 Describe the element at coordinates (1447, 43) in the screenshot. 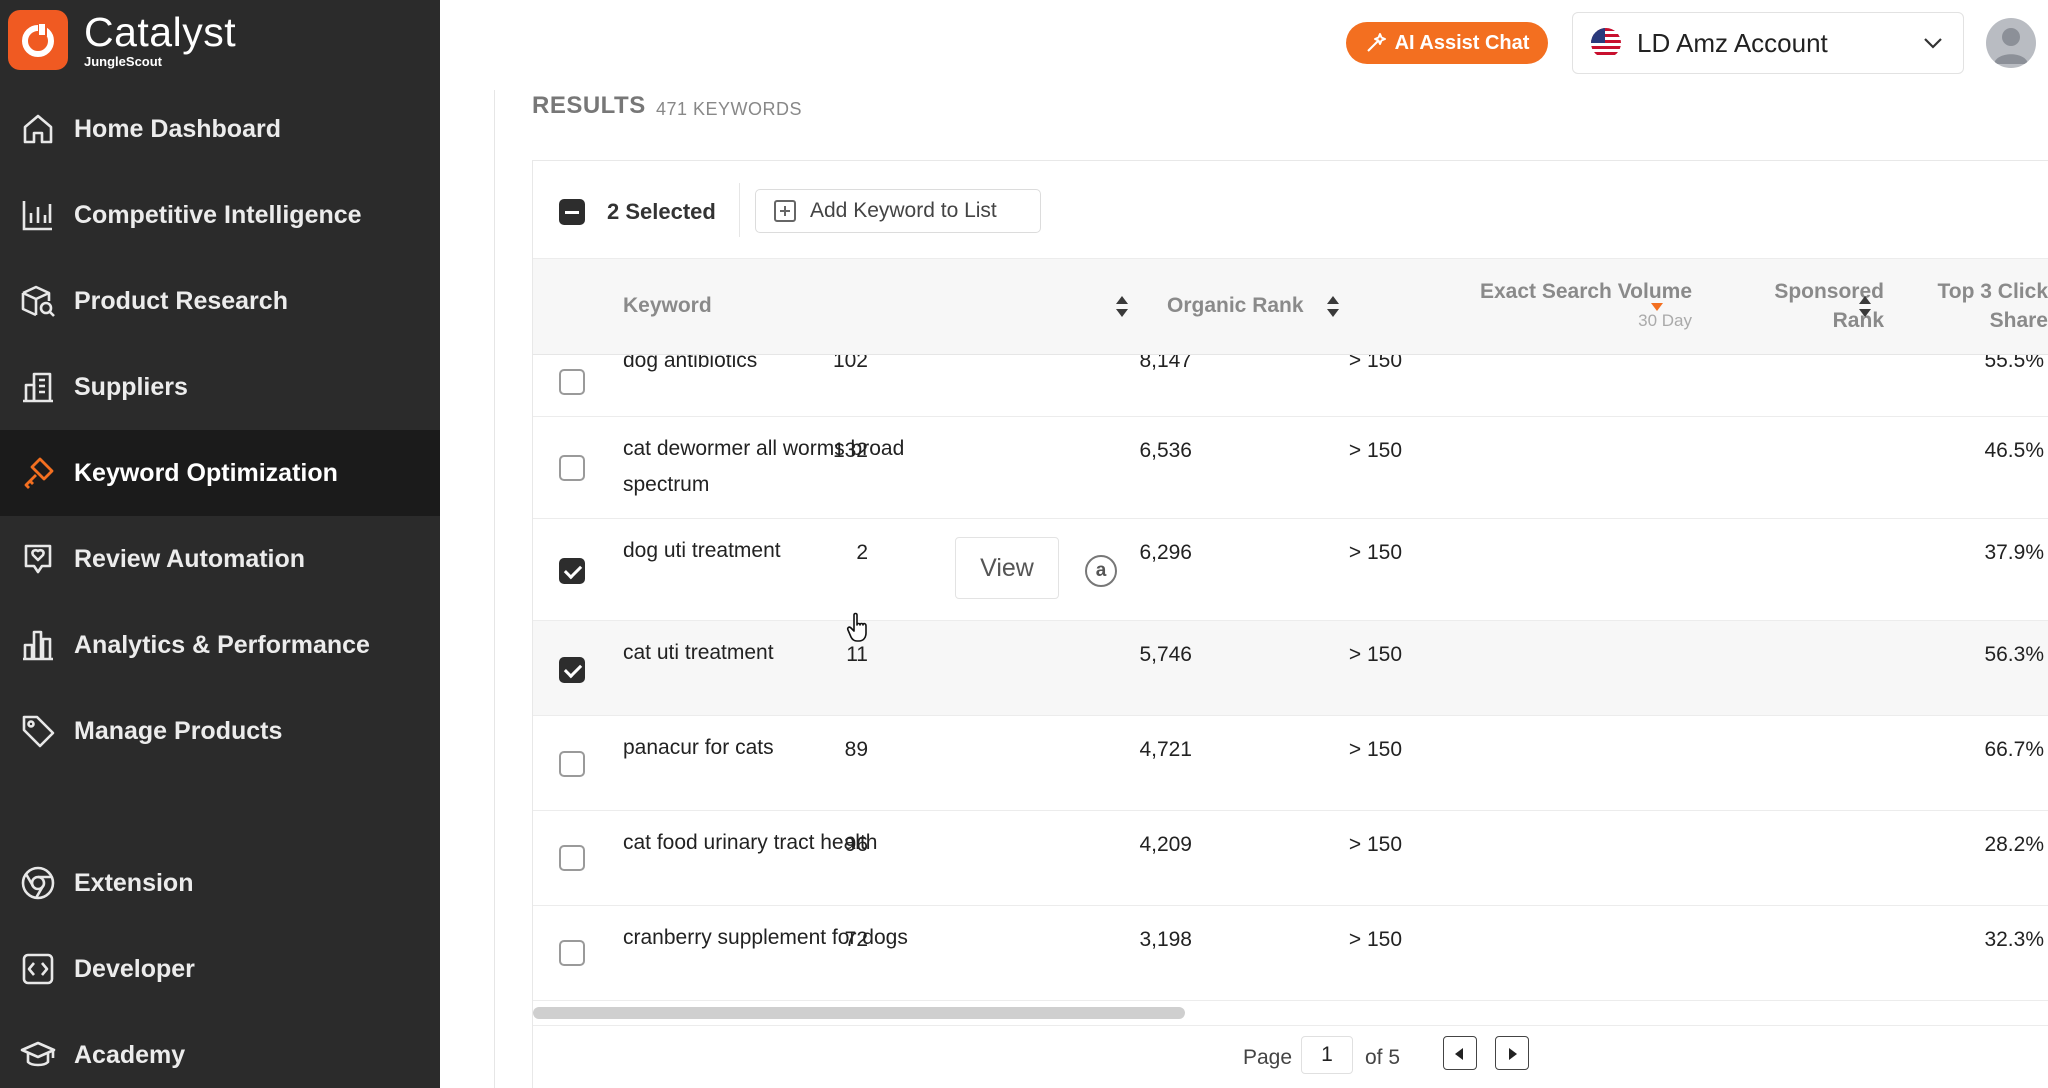

I see `ai-assist-chat-button: AI Assist Chat` at that location.